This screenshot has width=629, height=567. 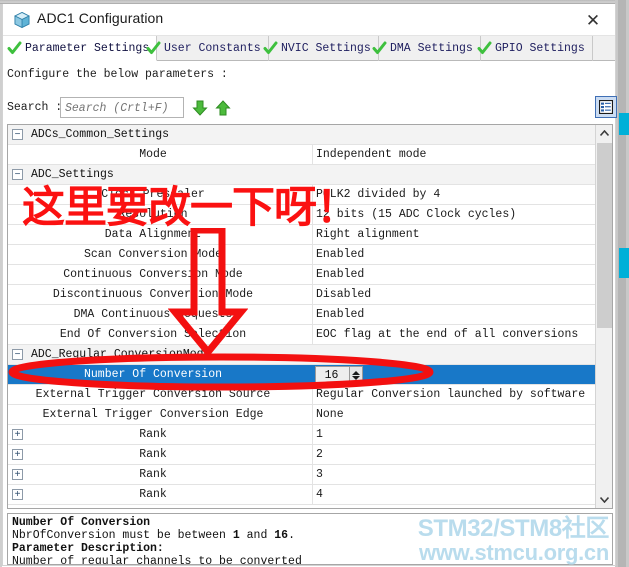 What do you see at coordinates (302, 355) in the screenshot?
I see `tree-group-row: − ADC_Regular_ConversionMode` at bounding box center [302, 355].